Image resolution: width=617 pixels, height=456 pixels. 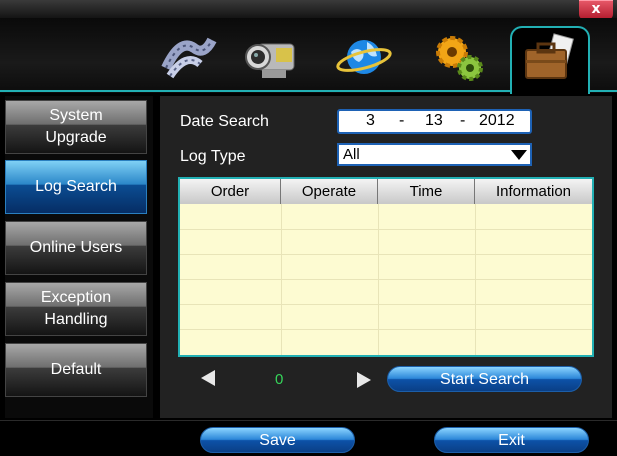 I want to click on title-bar, so click(x=308, y=9).